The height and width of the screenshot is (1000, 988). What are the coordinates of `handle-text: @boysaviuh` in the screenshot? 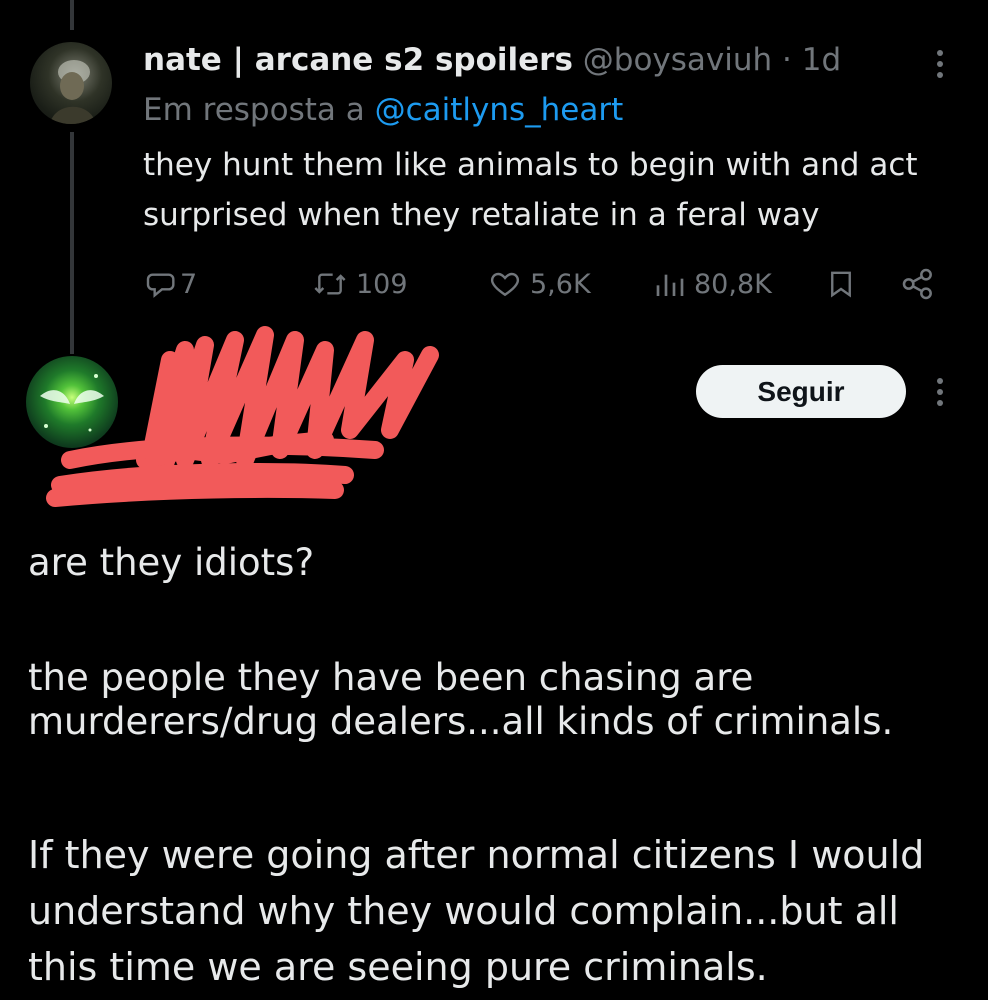 It's located at (677, 60).